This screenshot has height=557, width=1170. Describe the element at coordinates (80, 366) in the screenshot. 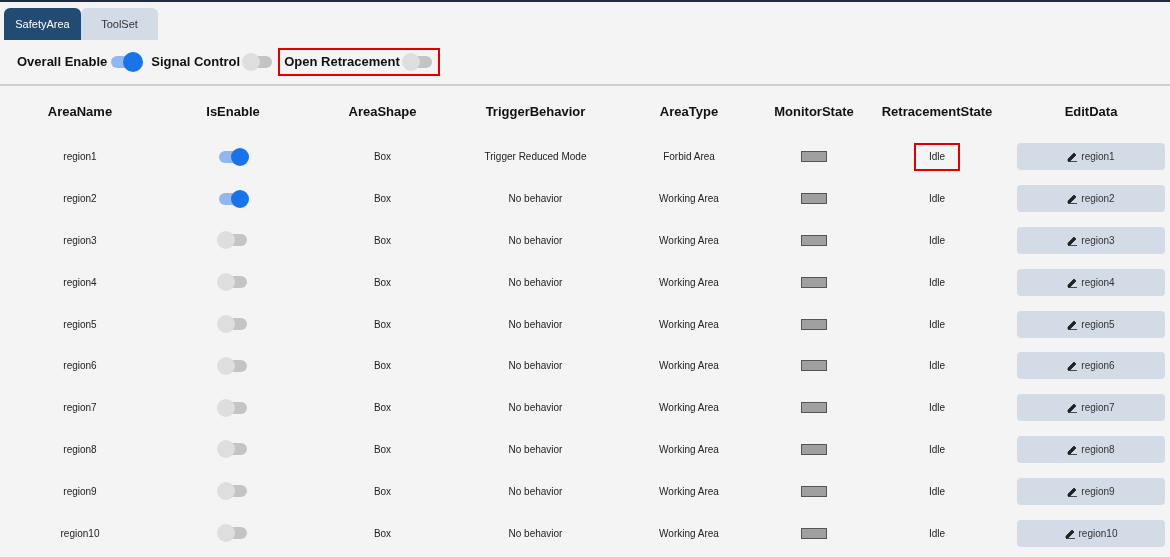

I see `table-cell-text: region6` at that location.